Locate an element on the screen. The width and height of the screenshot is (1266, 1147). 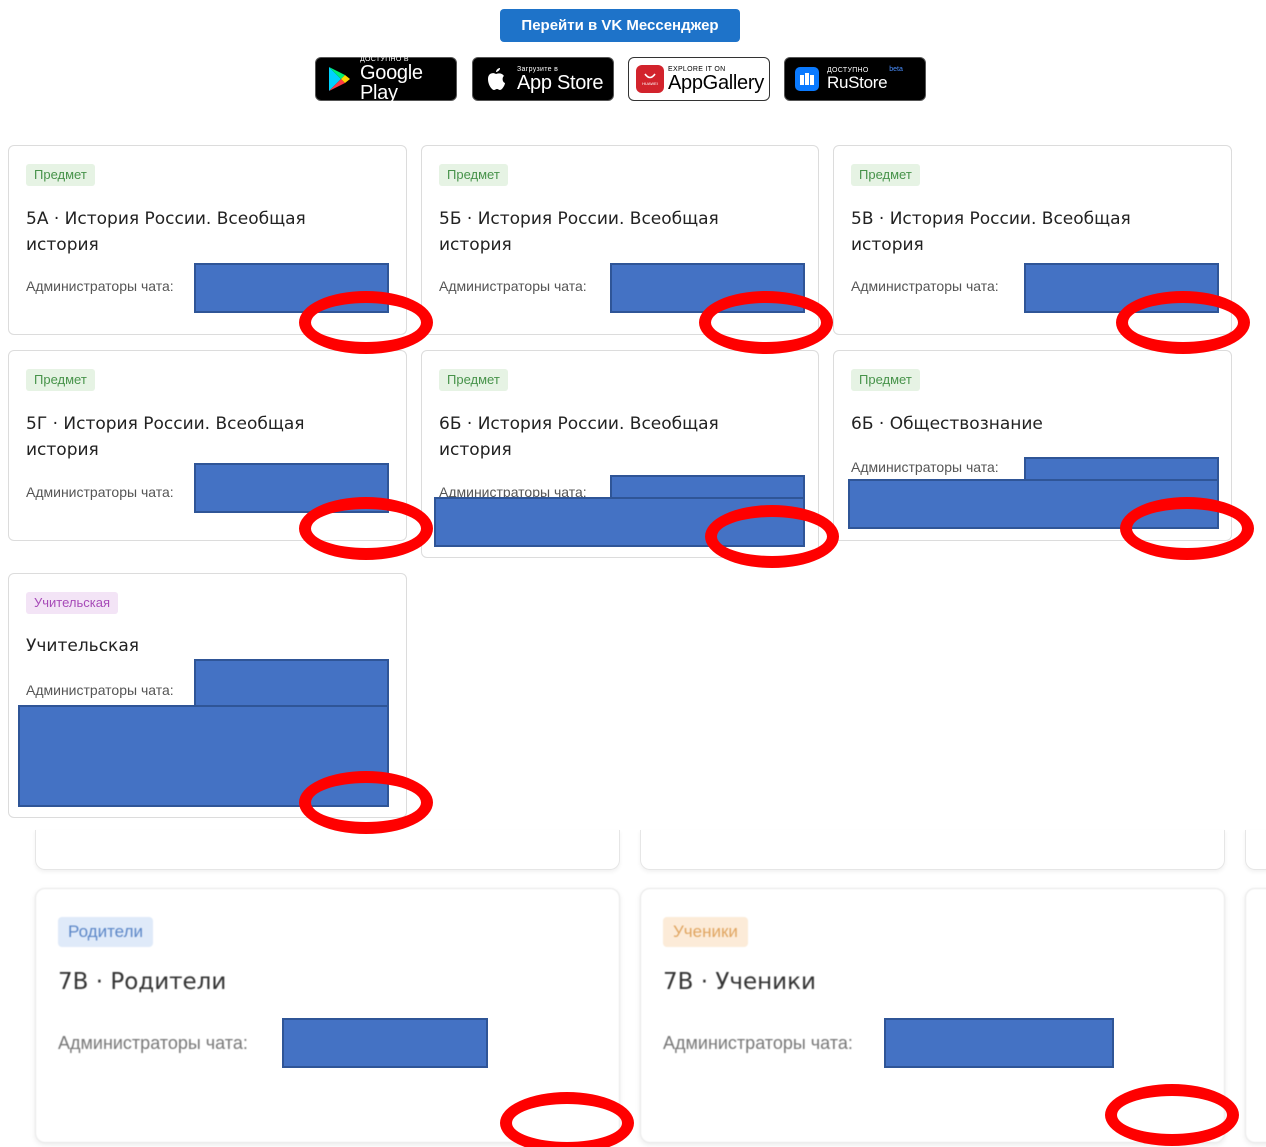
huawei-icon-text: HUAWEI is located at coordinates (650, 83).